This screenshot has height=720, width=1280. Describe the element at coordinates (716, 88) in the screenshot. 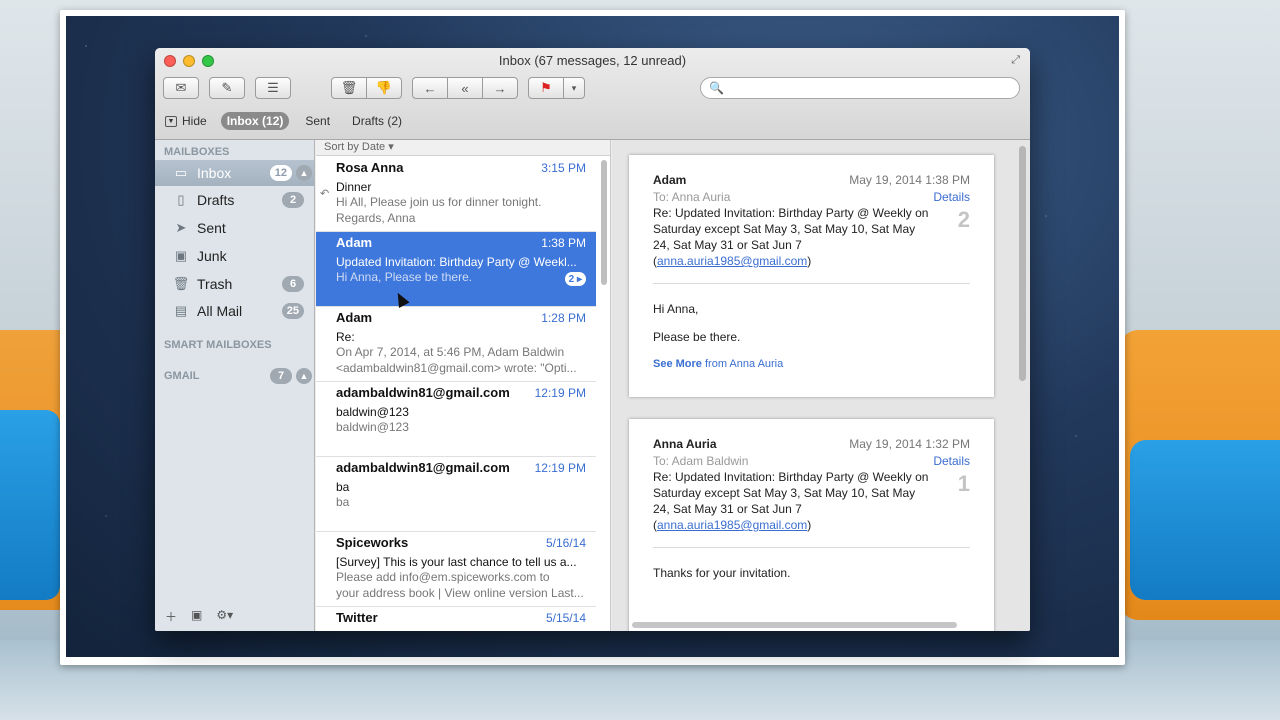

I see `search-icon: 🔍` at that location.